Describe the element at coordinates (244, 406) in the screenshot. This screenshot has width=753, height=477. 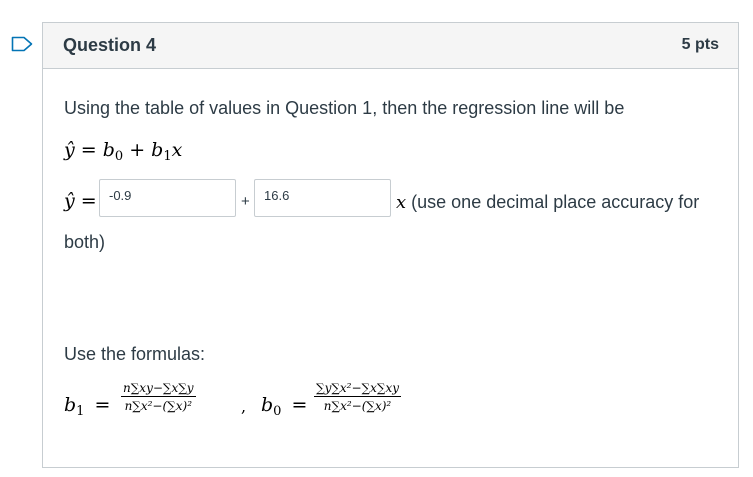
I see `formula-comma: ,` at that location.